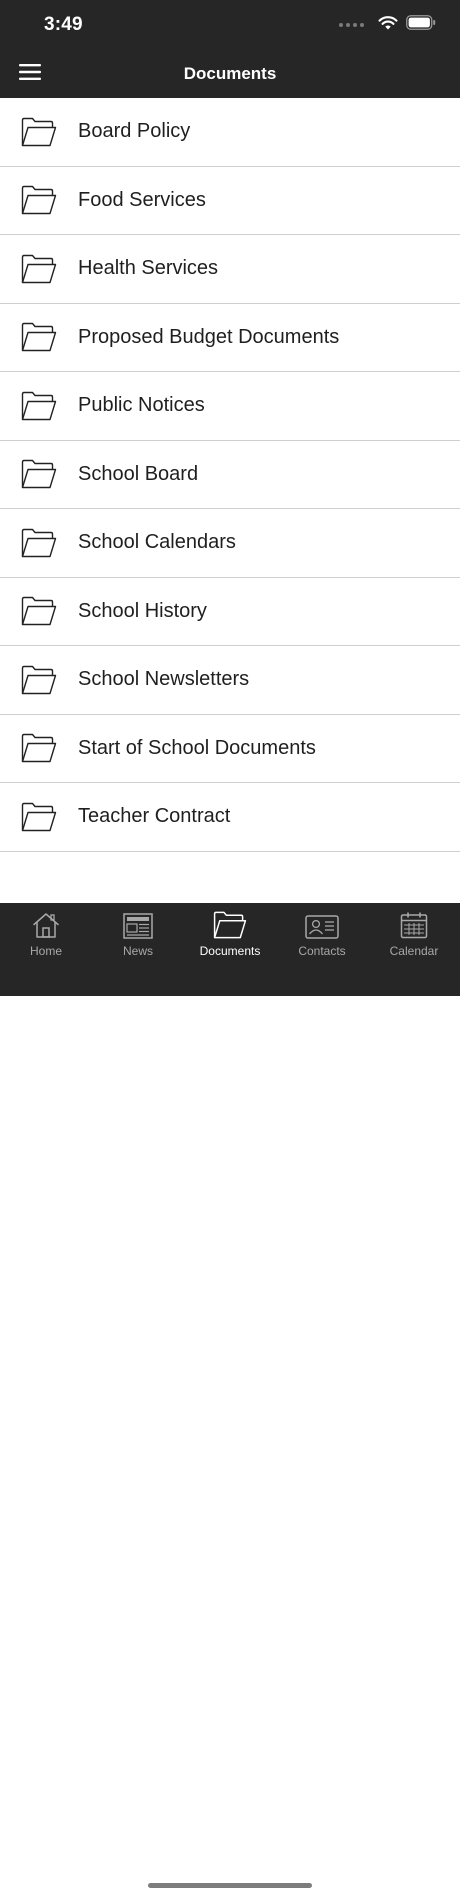 This screenshot has width=460, height=1888. Describe the element at coordinates (230, 269) in the screenshot. I see `list-item-health-services: Health Services` at that location.